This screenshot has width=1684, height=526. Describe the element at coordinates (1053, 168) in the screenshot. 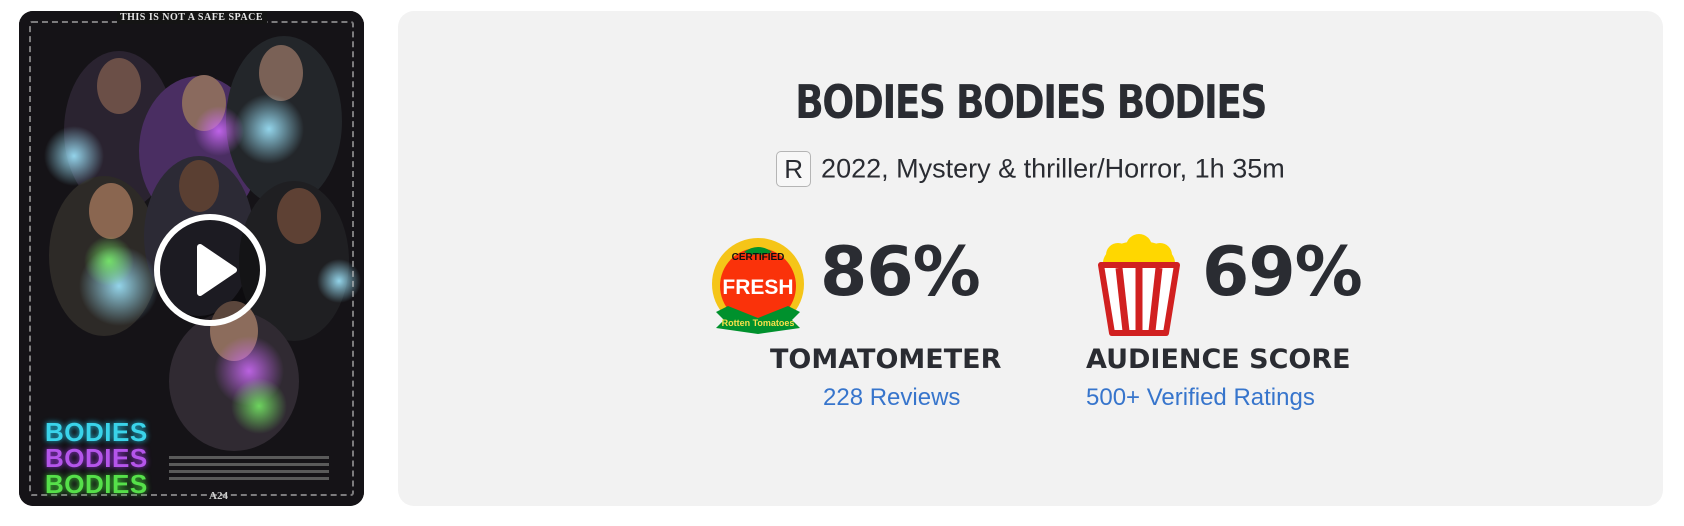

I see `movie-info-text: 2022, Mystery & thriller/Horror, 1h 35m` at that location.